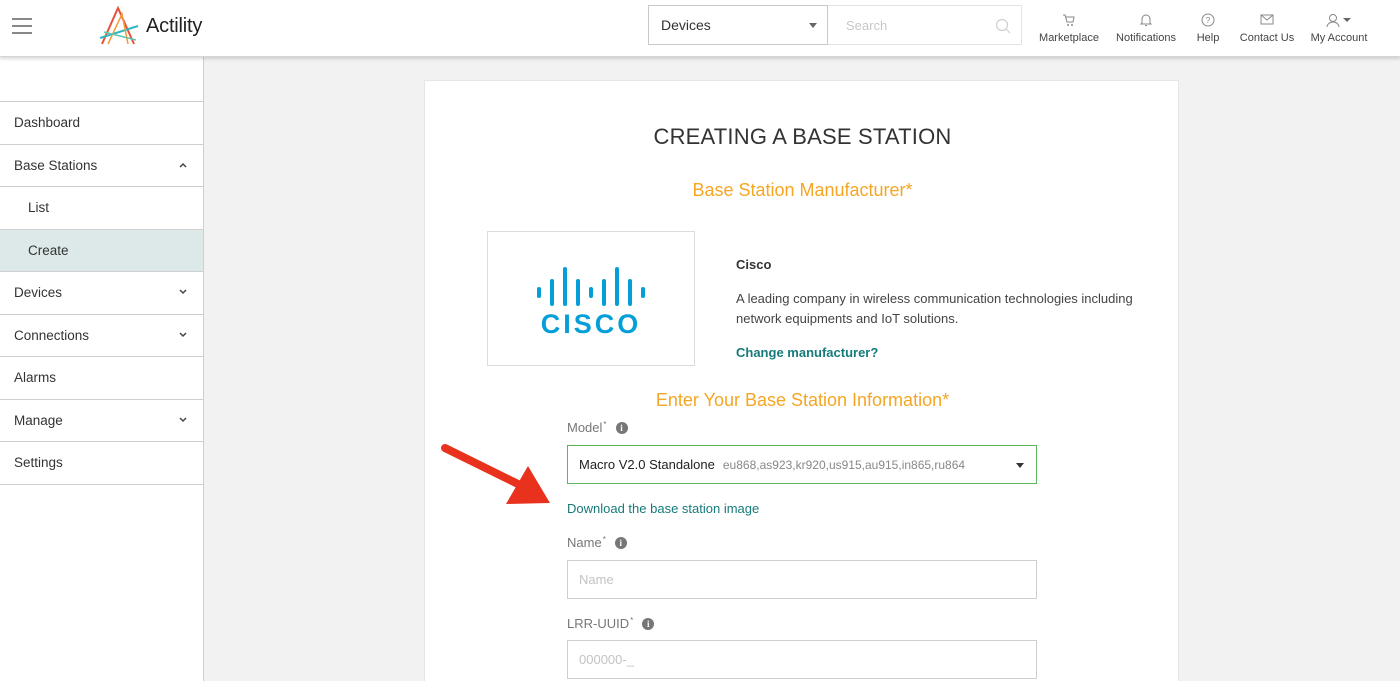 This screenshot has width=1400, height=681. What do you see at coordinates (1003, 26) in the screenshot?
I see `search-icon` at bounding box center [1003, 26].